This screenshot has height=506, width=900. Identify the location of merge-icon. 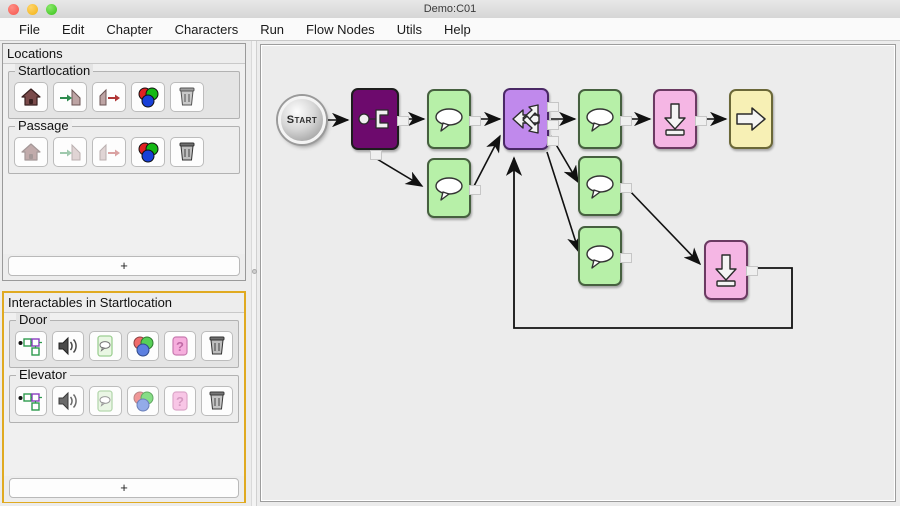
(526, 119).